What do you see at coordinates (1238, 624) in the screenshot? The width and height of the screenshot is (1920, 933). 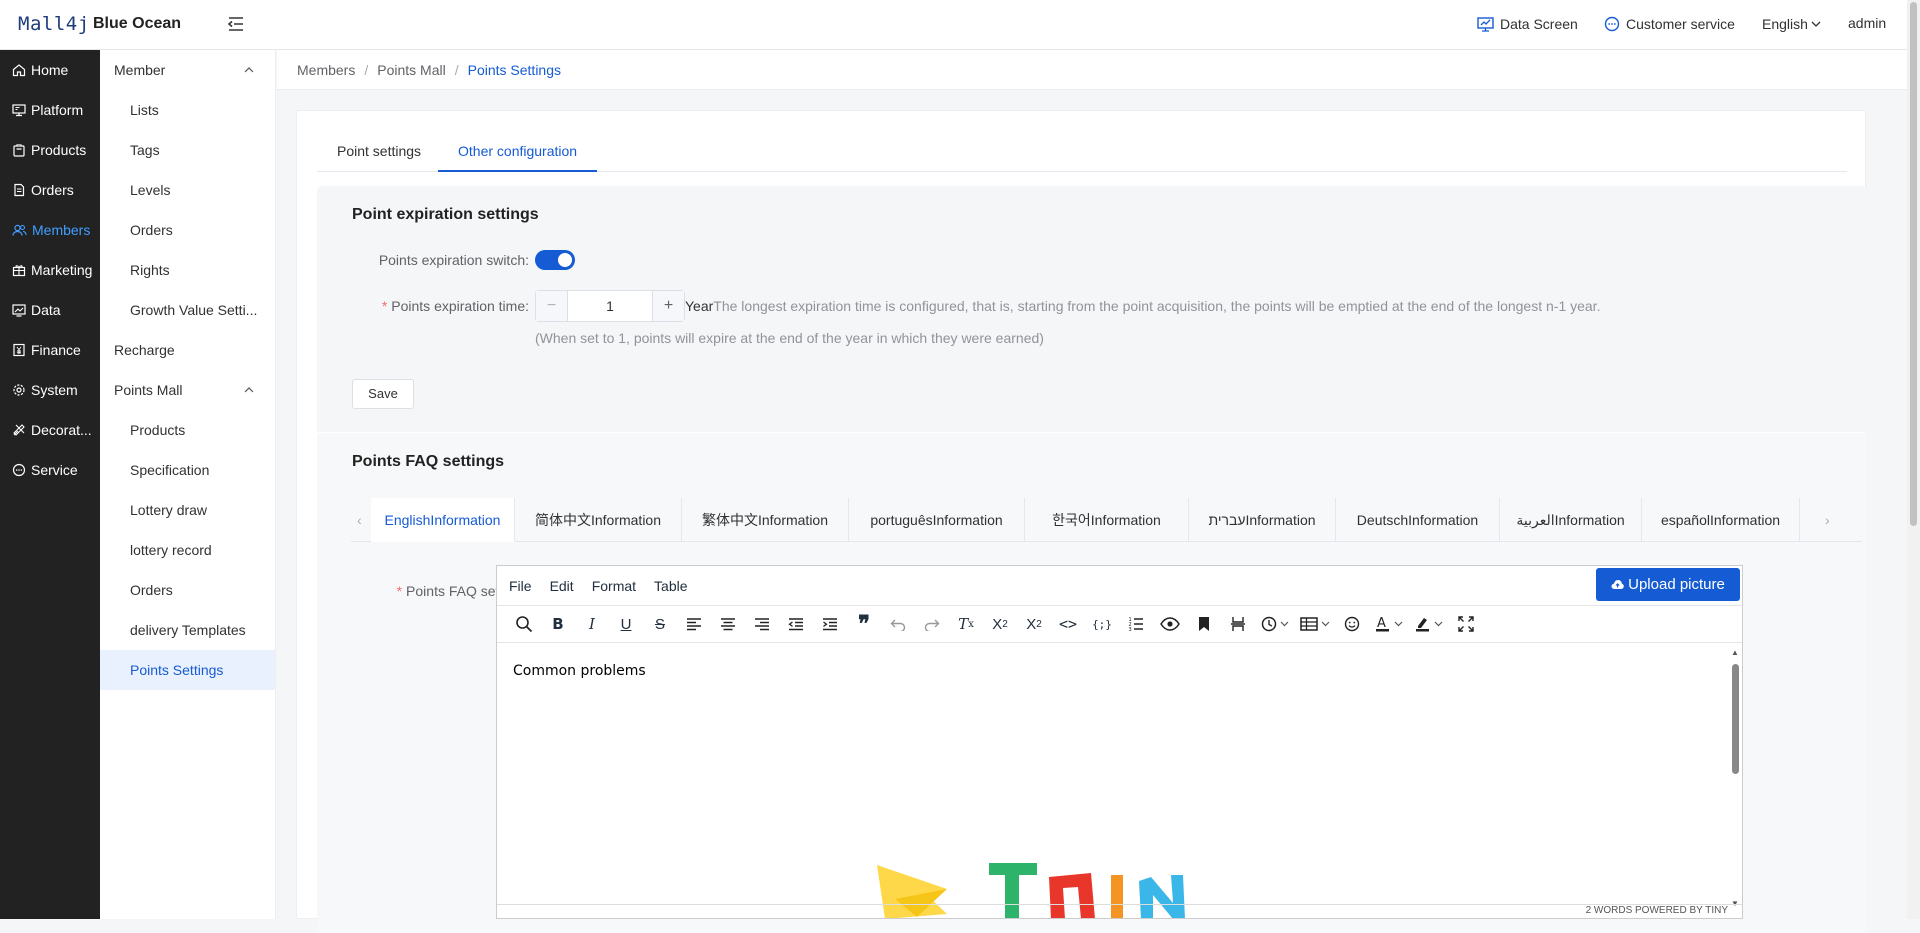 I see `page-break-icon` at bounding box center [1238, 624].